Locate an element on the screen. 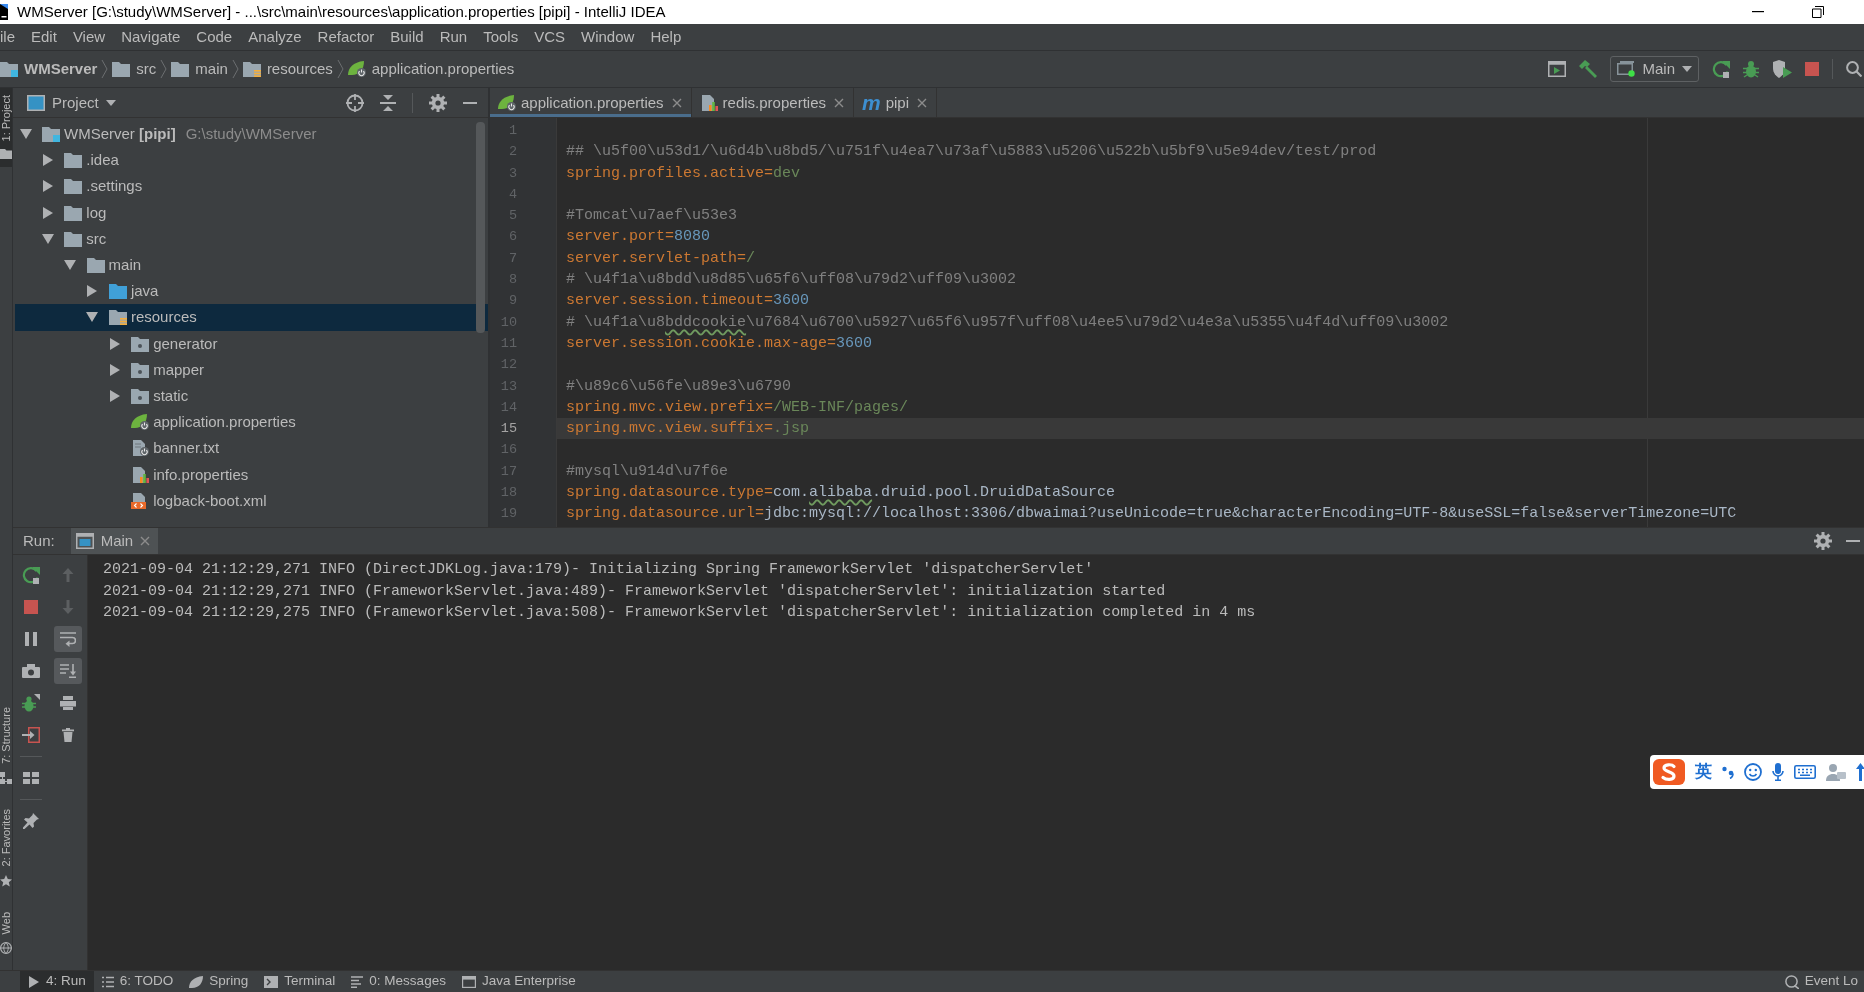 The height and width of the screenshot is (992, 1864). tree-item: logback-boot.xml is located at coordinates (251, 500).